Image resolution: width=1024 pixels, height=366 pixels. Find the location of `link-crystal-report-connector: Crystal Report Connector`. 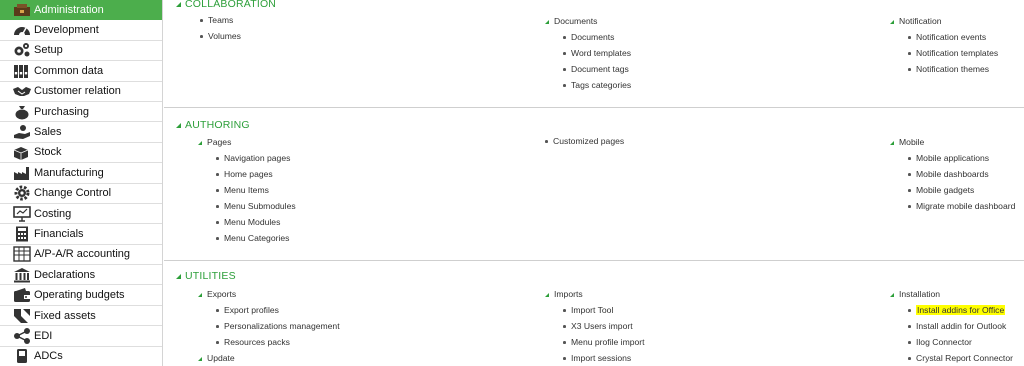

link-crystal-report-connector: Crystal Report Connector is located at coordinates (959, 358).